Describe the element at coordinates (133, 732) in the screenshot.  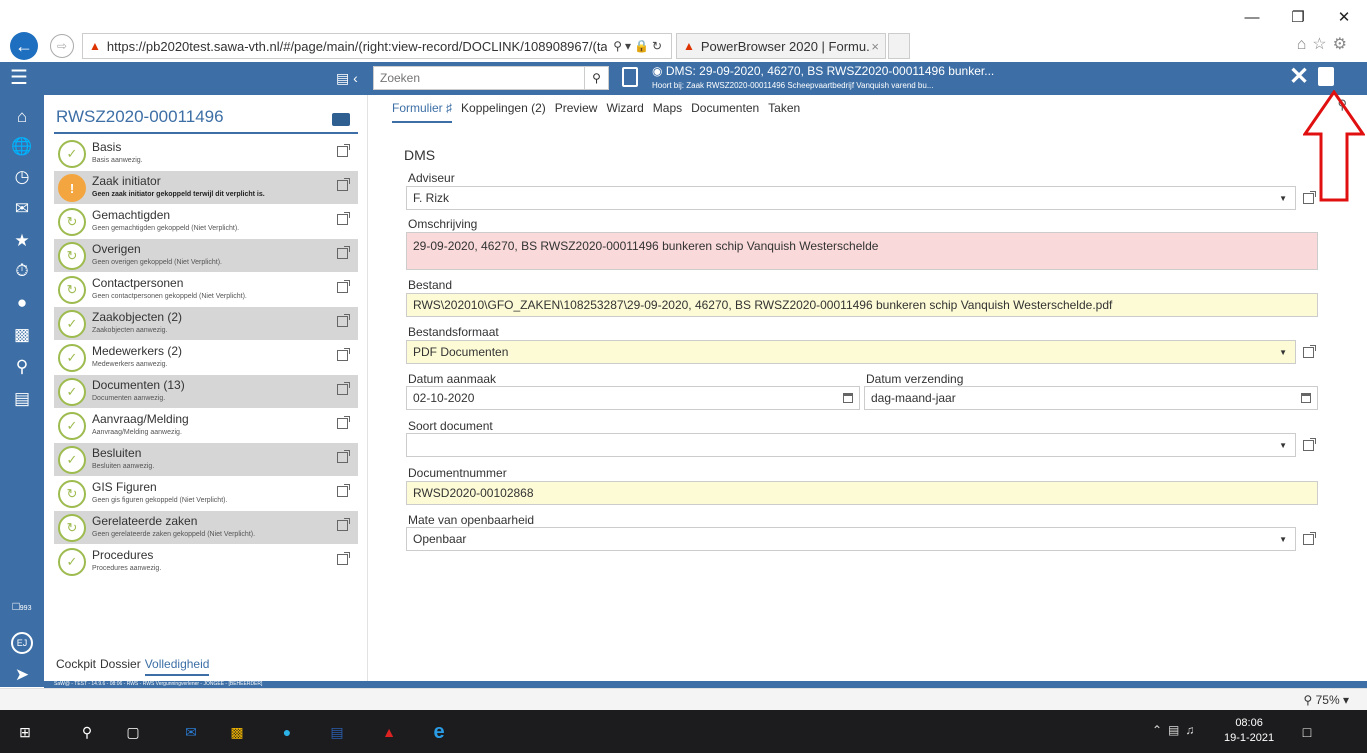
I see `task-view-icon: ▢` at that location.